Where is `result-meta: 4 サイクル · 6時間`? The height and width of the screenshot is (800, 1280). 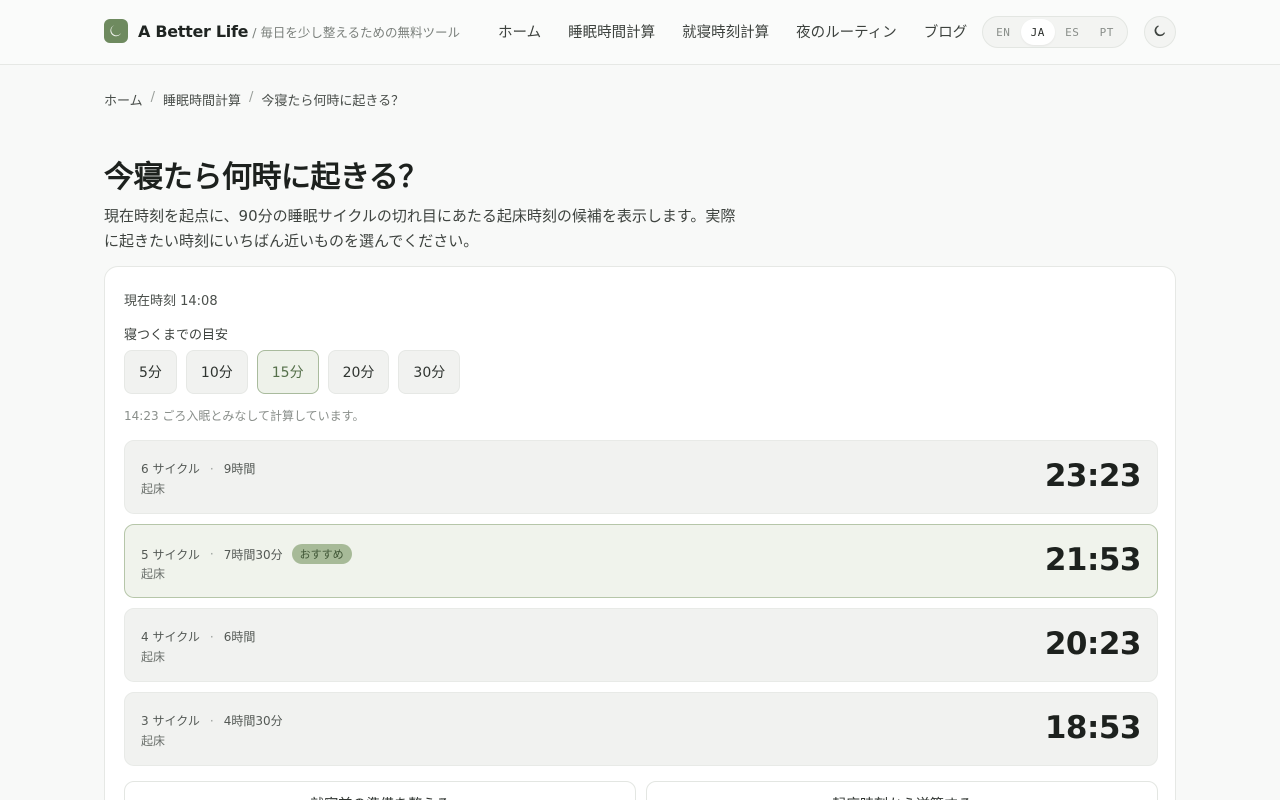 result-meta: 4 サイクル · 6時間 is located at coordinates (198, 636).